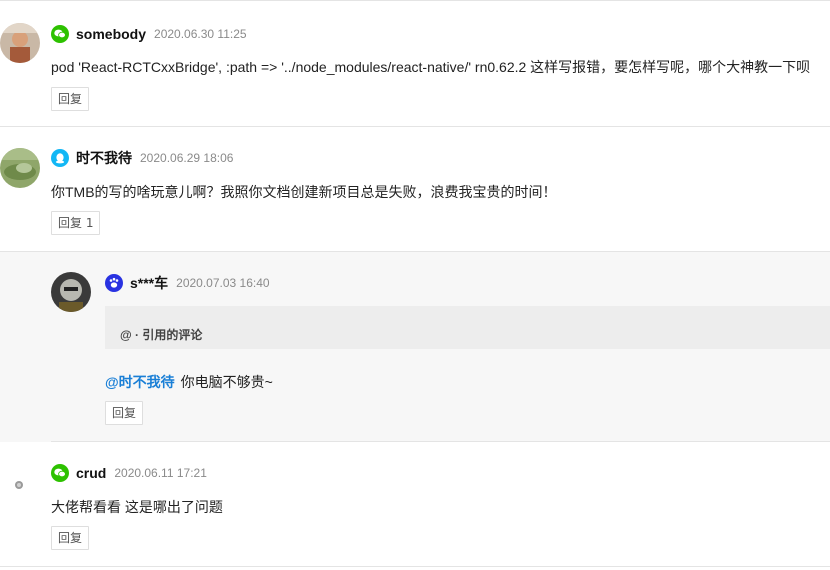 The height and width of the screenshot is (570, 830). Describe the element at coordinates (160, 473) in the screenshot. I see `timestamp: 2020.06.11 17:21` at that location.